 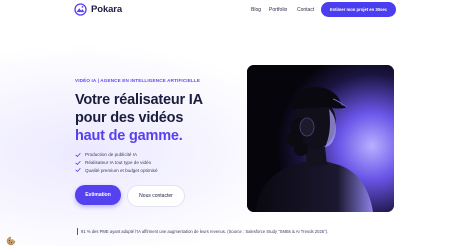 What do you see at coordinates (278, 10) in the screenshot?
I see `nav-portfolio: Portfolio` at bounding box center [278, 10].